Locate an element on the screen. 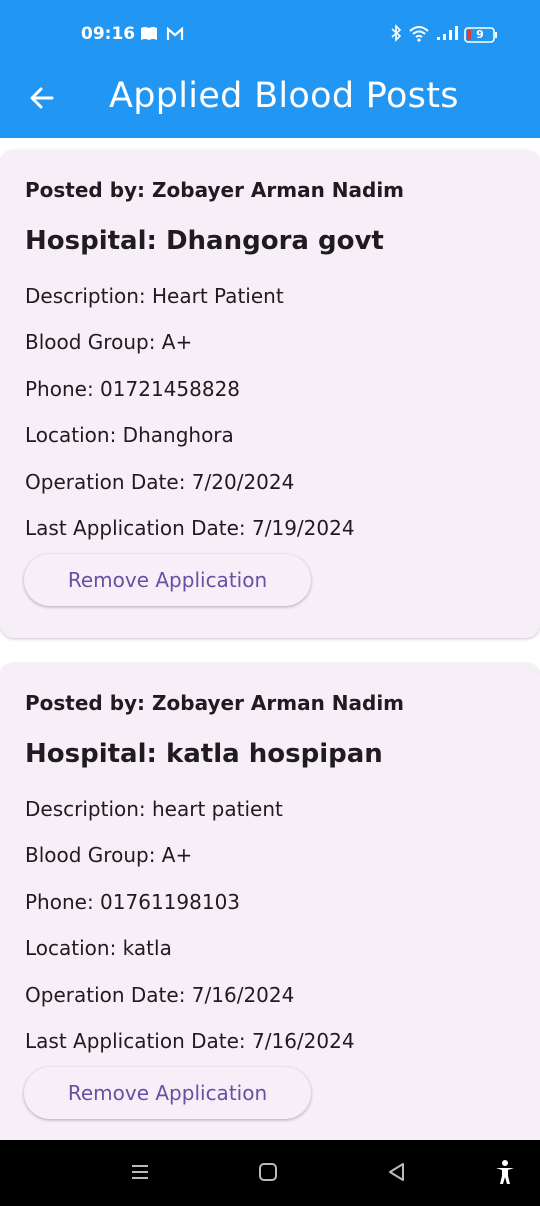  accessibility-button is located at coordinates (505, 1174).